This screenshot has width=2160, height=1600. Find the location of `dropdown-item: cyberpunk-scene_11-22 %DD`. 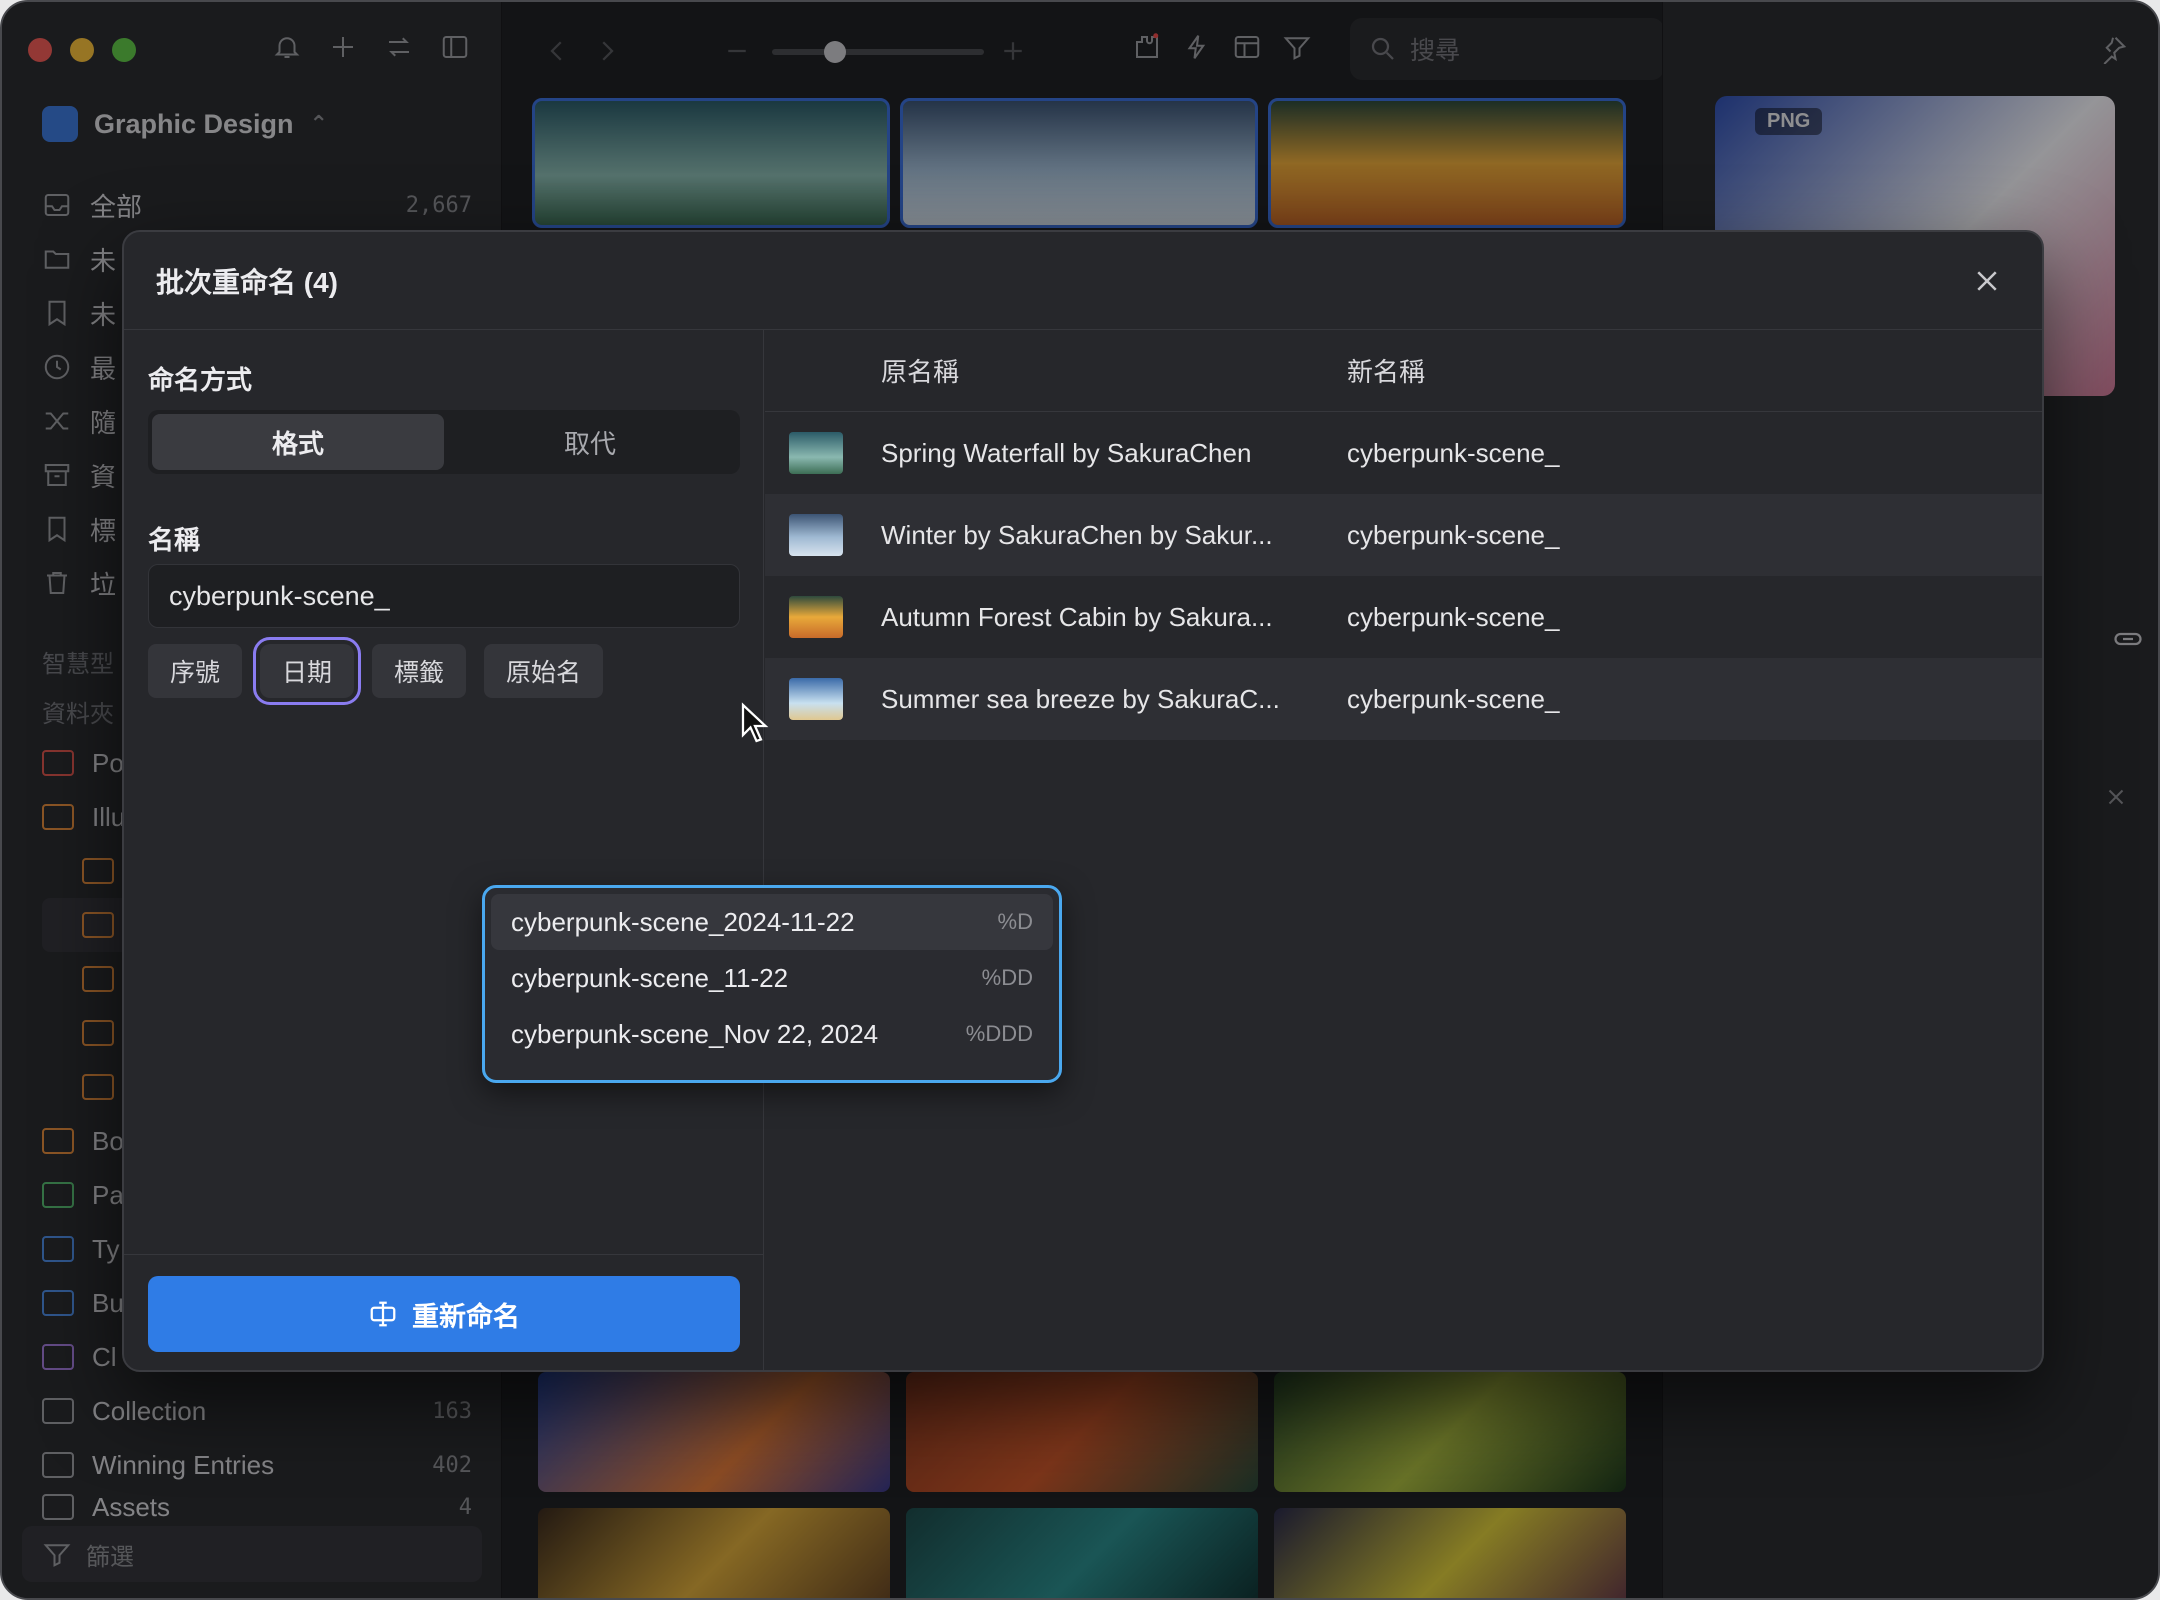

dropdown-item: cyberpunk-scene_11-22 %DD is located at coordinates (772, 978).